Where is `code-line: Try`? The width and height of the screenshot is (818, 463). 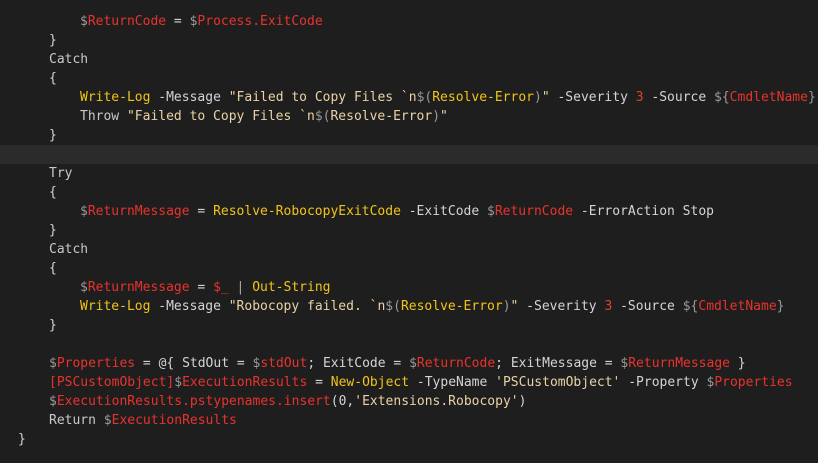
code-line: Try is located at coordinates (409, 173).